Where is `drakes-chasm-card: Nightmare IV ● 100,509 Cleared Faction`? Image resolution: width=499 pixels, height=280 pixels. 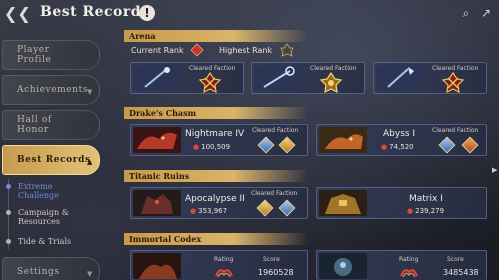
drakes-chasm-card: Nightmare IV ● 100,509 Cleared Faction is located at coordinates (219, 140).